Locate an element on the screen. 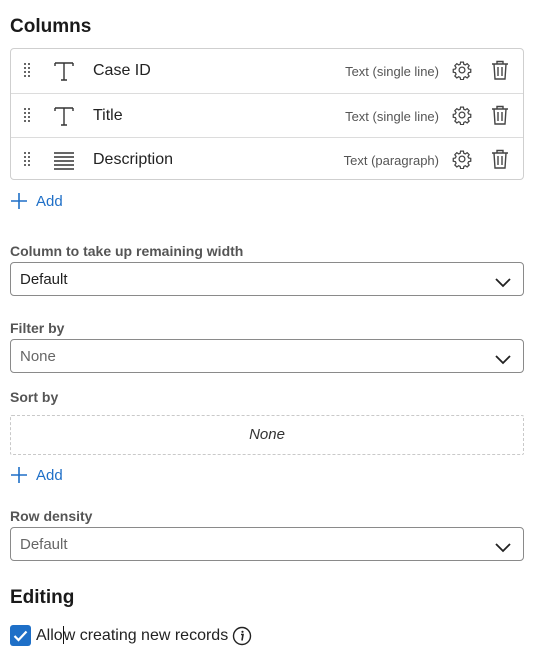 The image size is (558, 672). filter-by-value: None is located at coordinates (38, 356).